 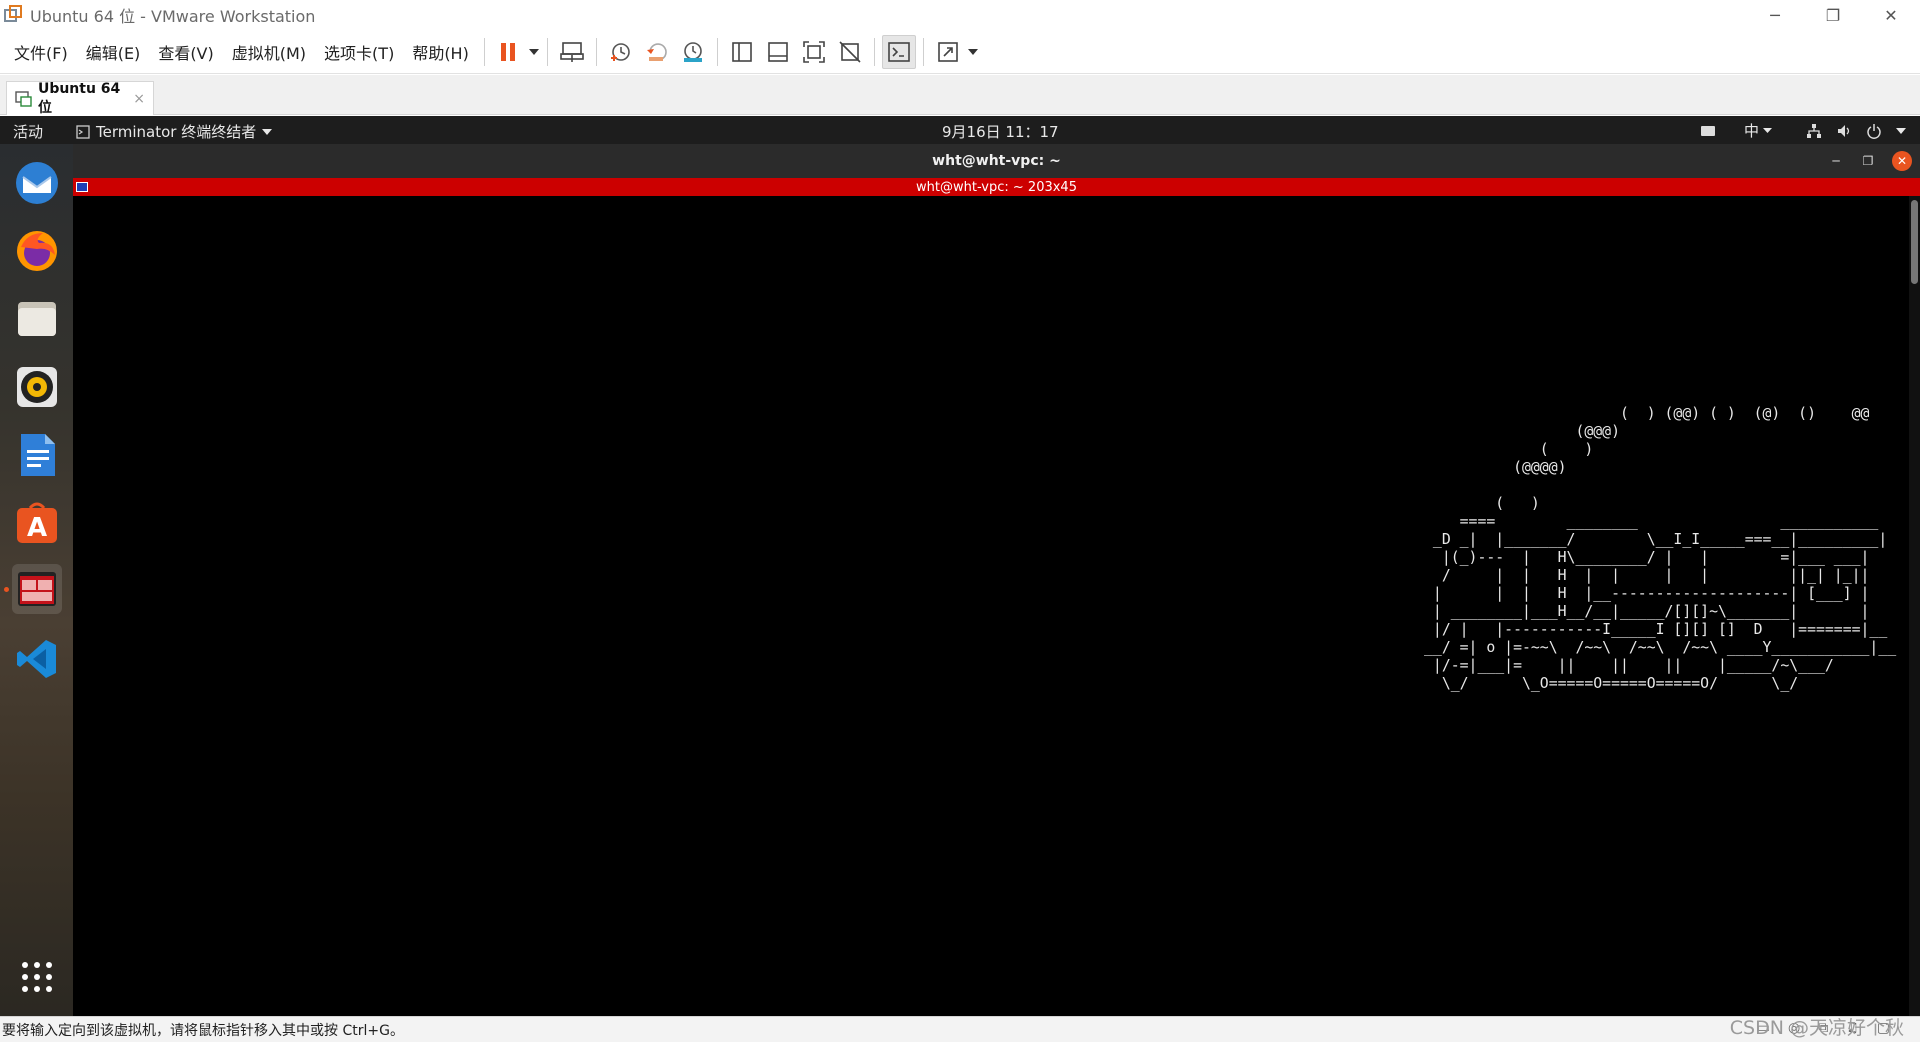 I want to click on terminal-window-header: wht@wht-vpc: ~ ─ ❐ ✕, so click(x=996, y=161).